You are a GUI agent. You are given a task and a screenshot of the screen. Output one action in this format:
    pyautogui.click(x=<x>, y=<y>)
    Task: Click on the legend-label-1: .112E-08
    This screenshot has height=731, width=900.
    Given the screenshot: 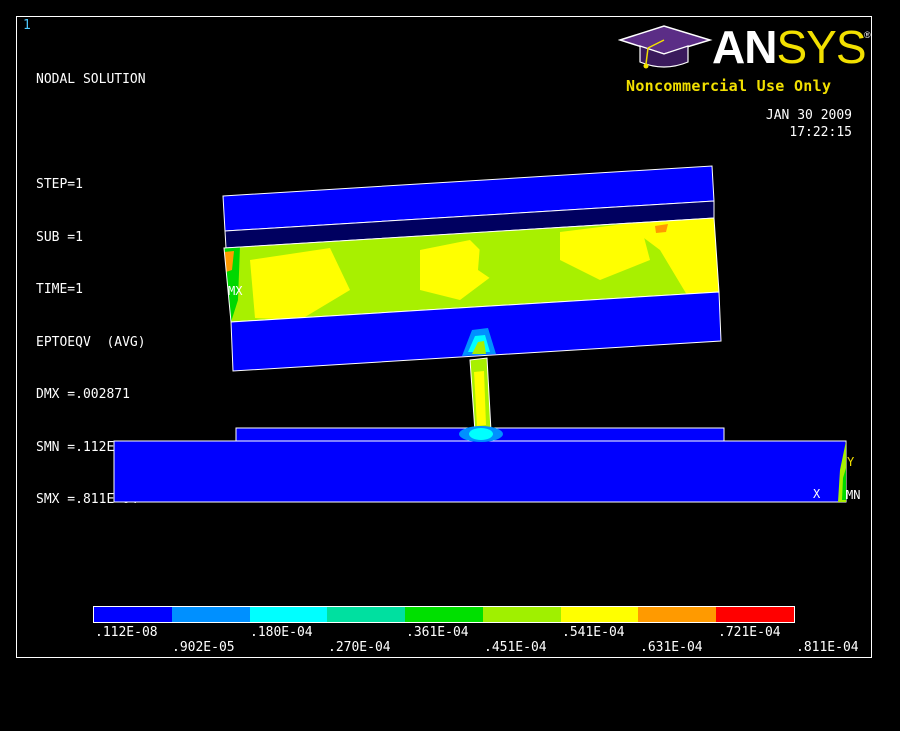 What is the action you would take?
    pyautogui.click(x=126, y=632)
    